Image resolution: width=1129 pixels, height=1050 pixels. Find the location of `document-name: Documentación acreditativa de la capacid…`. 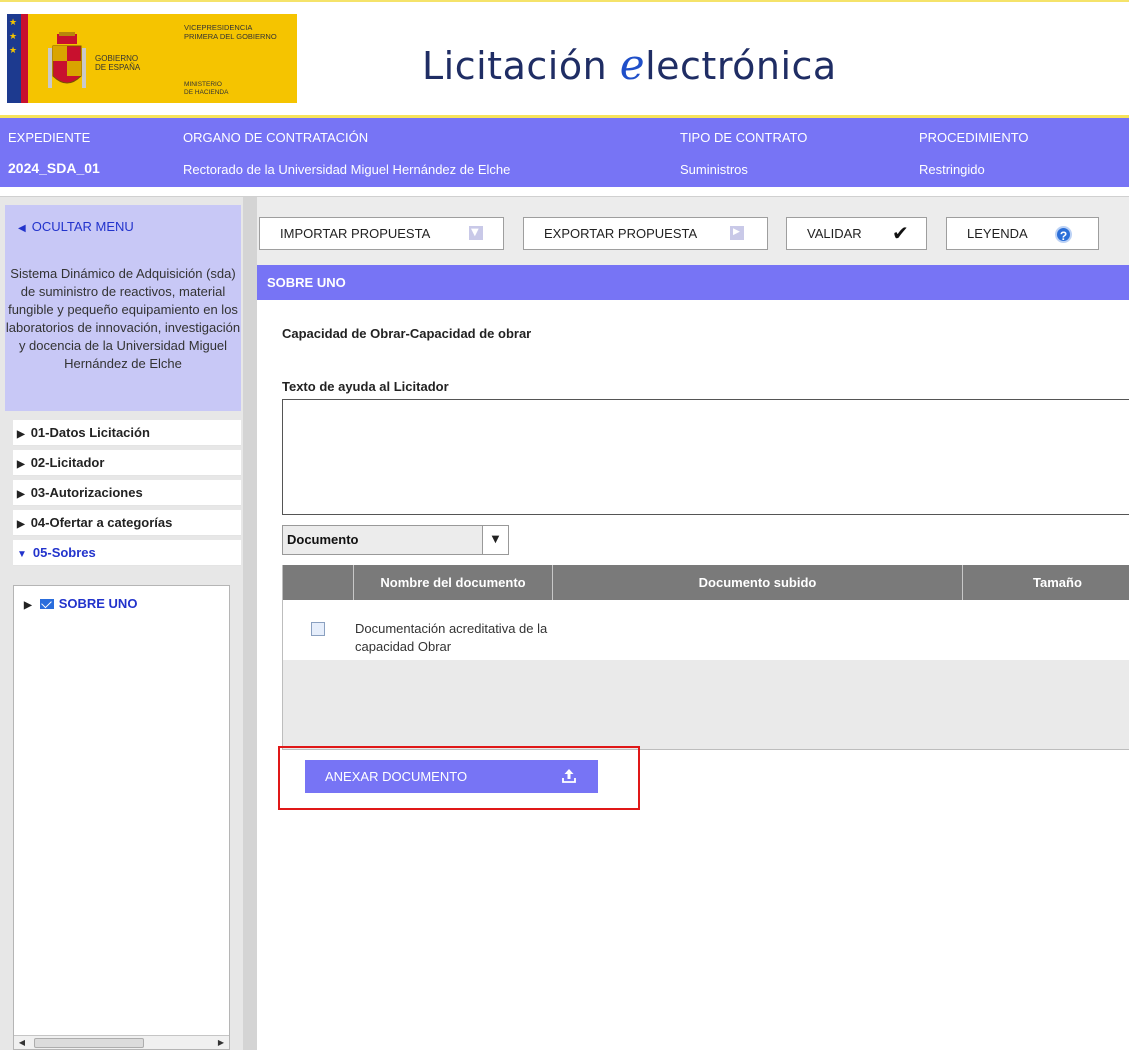

document-name: Documentación acreditativa de la capacid… is located at coordinates (451, 637).